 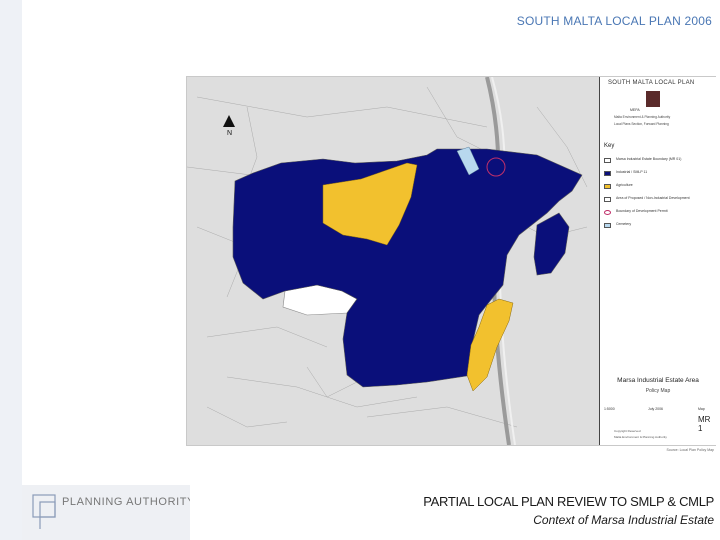 What do you see at coordinates (701, 409) in the screenshot?
I see `legend-map-label: Map` at bounding box center [701, 409].